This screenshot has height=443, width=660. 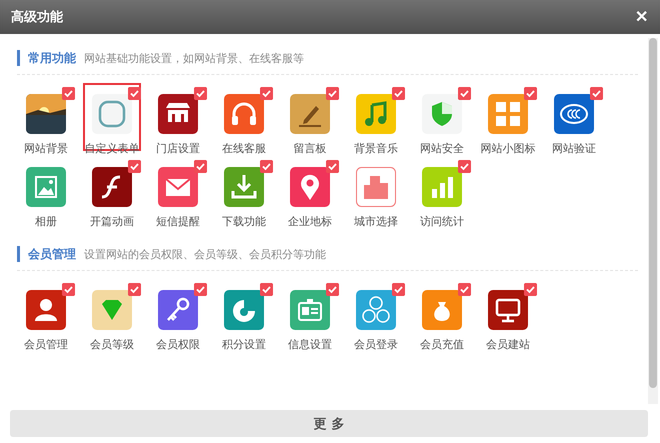 I want to click on feature-item: 信息设置, so click(x=310, y=313).